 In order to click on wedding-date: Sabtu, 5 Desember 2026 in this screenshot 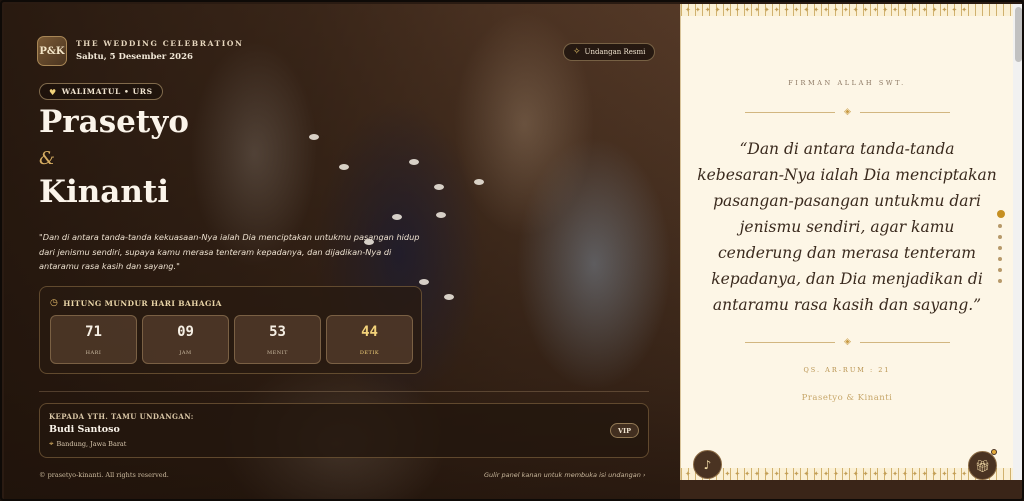, I will do `click(134, 57)`.